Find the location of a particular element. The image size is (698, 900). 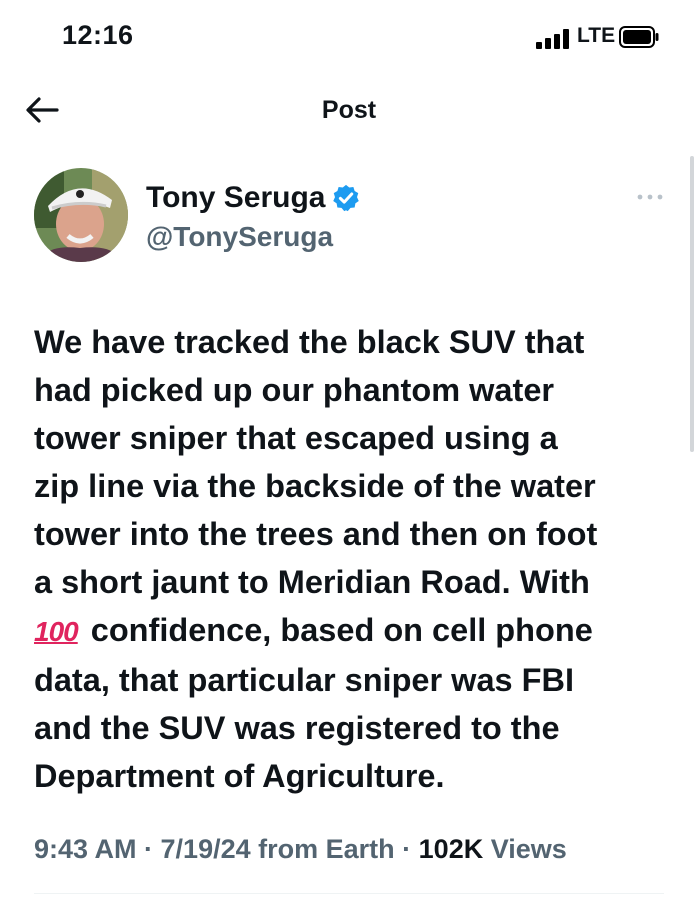

post-line: had picked up our phantom water is located at coordinates (294, 390).